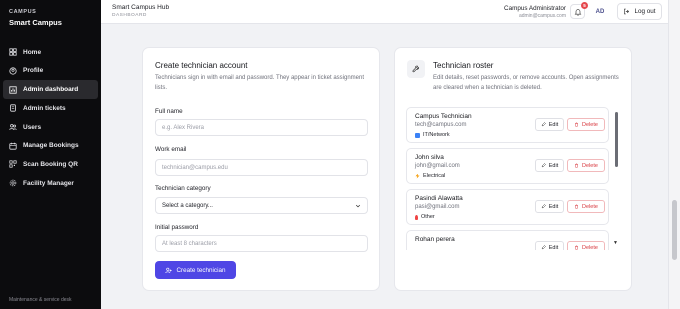  I want to click on calendar-icon, so click(13, 146).